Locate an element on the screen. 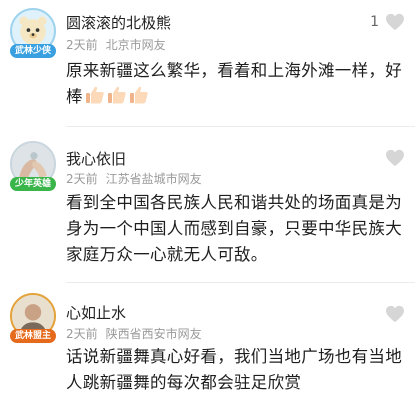 This screenshot has height=414, width=415. user-level-badge: 少年英雄 is located at coordinates (33, 184).